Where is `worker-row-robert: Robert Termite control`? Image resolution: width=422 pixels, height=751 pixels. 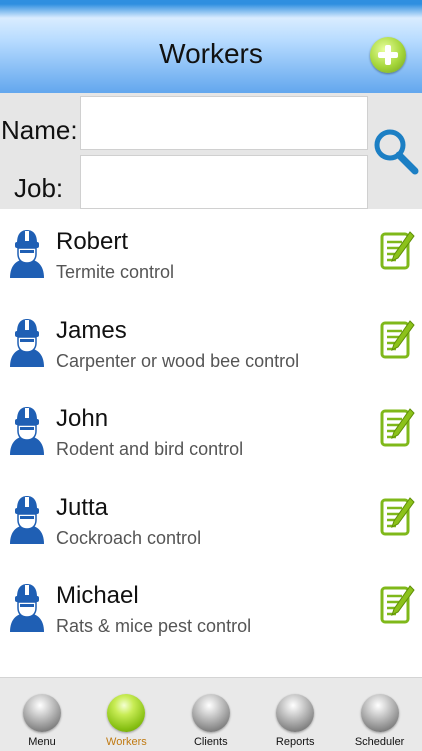
worker-row-robert: Robert Termite control is located at coordinates (211, 254).